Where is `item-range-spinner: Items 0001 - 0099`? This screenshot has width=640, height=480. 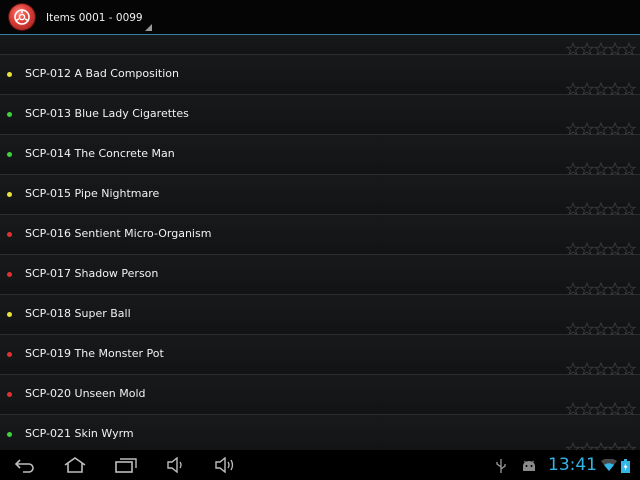 item-range-spinner: Items 0001 - 0099 is located at coordinates (97, 16).